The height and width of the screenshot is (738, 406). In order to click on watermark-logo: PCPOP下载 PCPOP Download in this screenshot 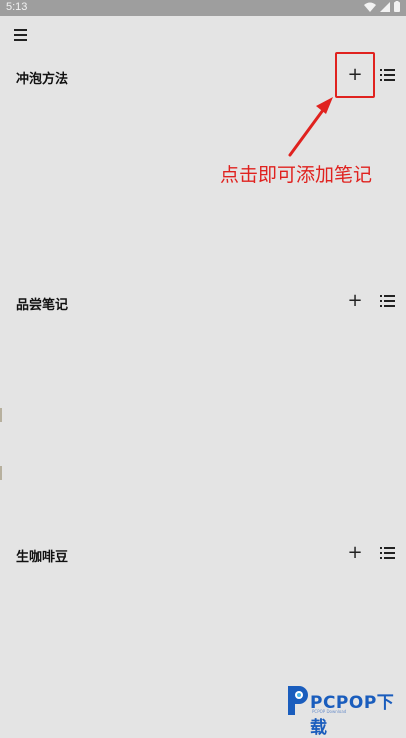, I will do `click(344, 710)`.